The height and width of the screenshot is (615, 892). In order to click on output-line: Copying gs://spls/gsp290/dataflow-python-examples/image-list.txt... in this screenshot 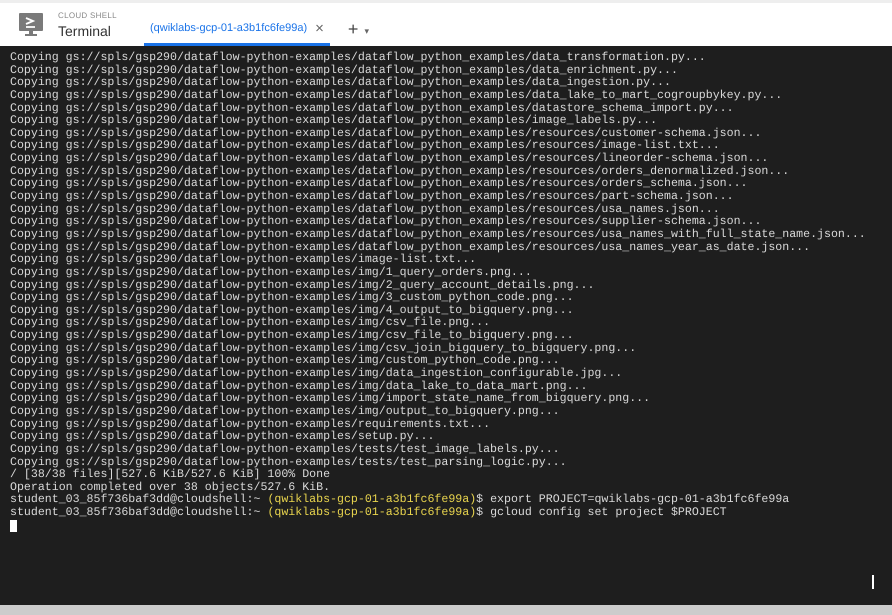, I will do `click(244, 260)`.